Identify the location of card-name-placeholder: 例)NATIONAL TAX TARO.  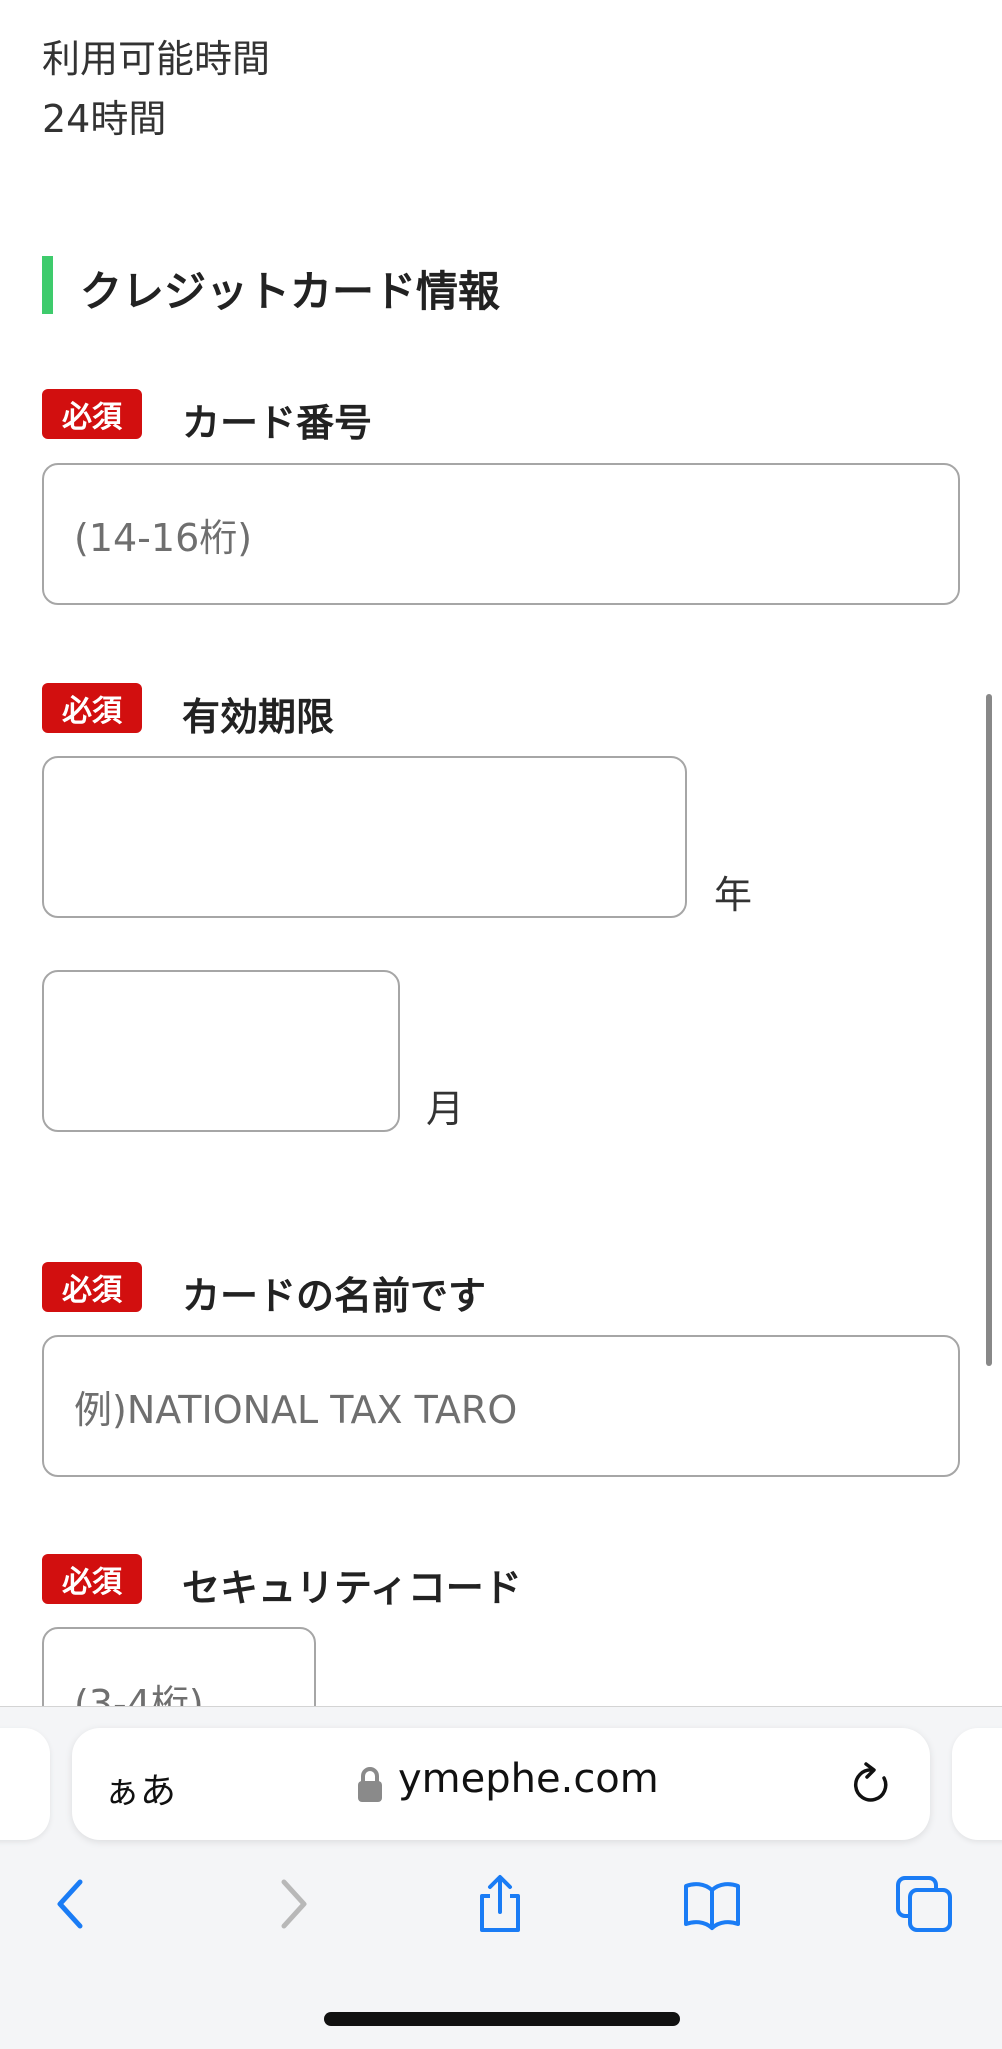
(296, 1409).